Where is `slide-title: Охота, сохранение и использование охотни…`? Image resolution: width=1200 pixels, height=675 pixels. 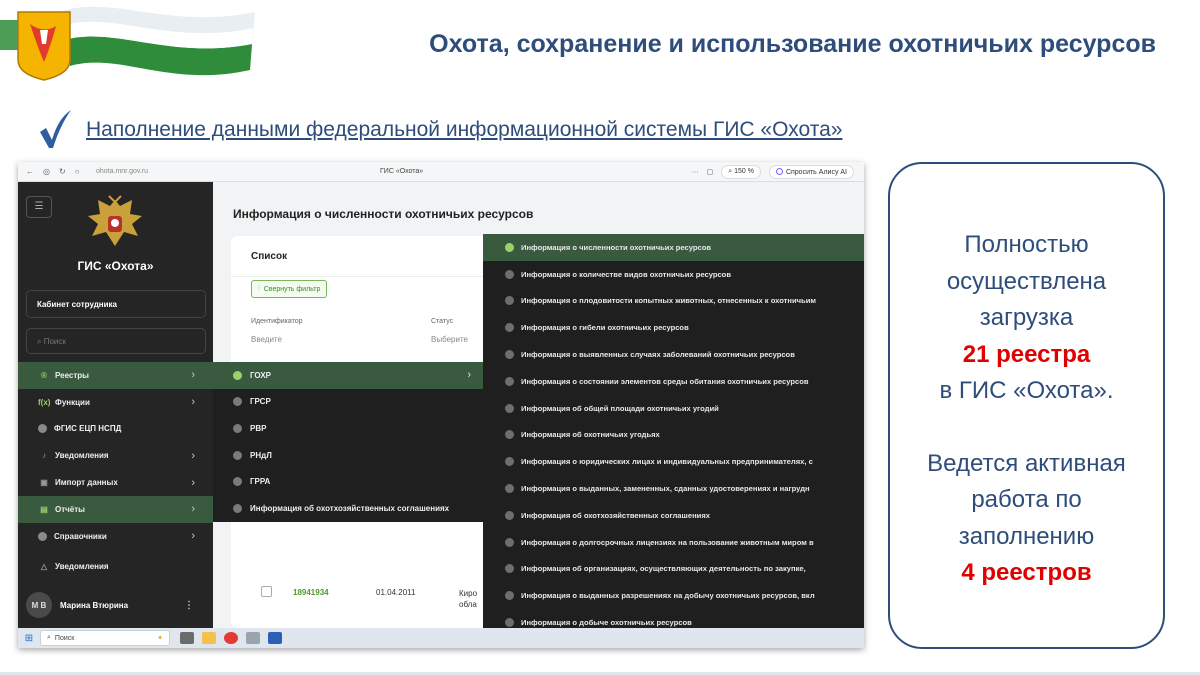
slide-title: Охота, сохранение и использование охотни… is located at coordinates (792, 44).